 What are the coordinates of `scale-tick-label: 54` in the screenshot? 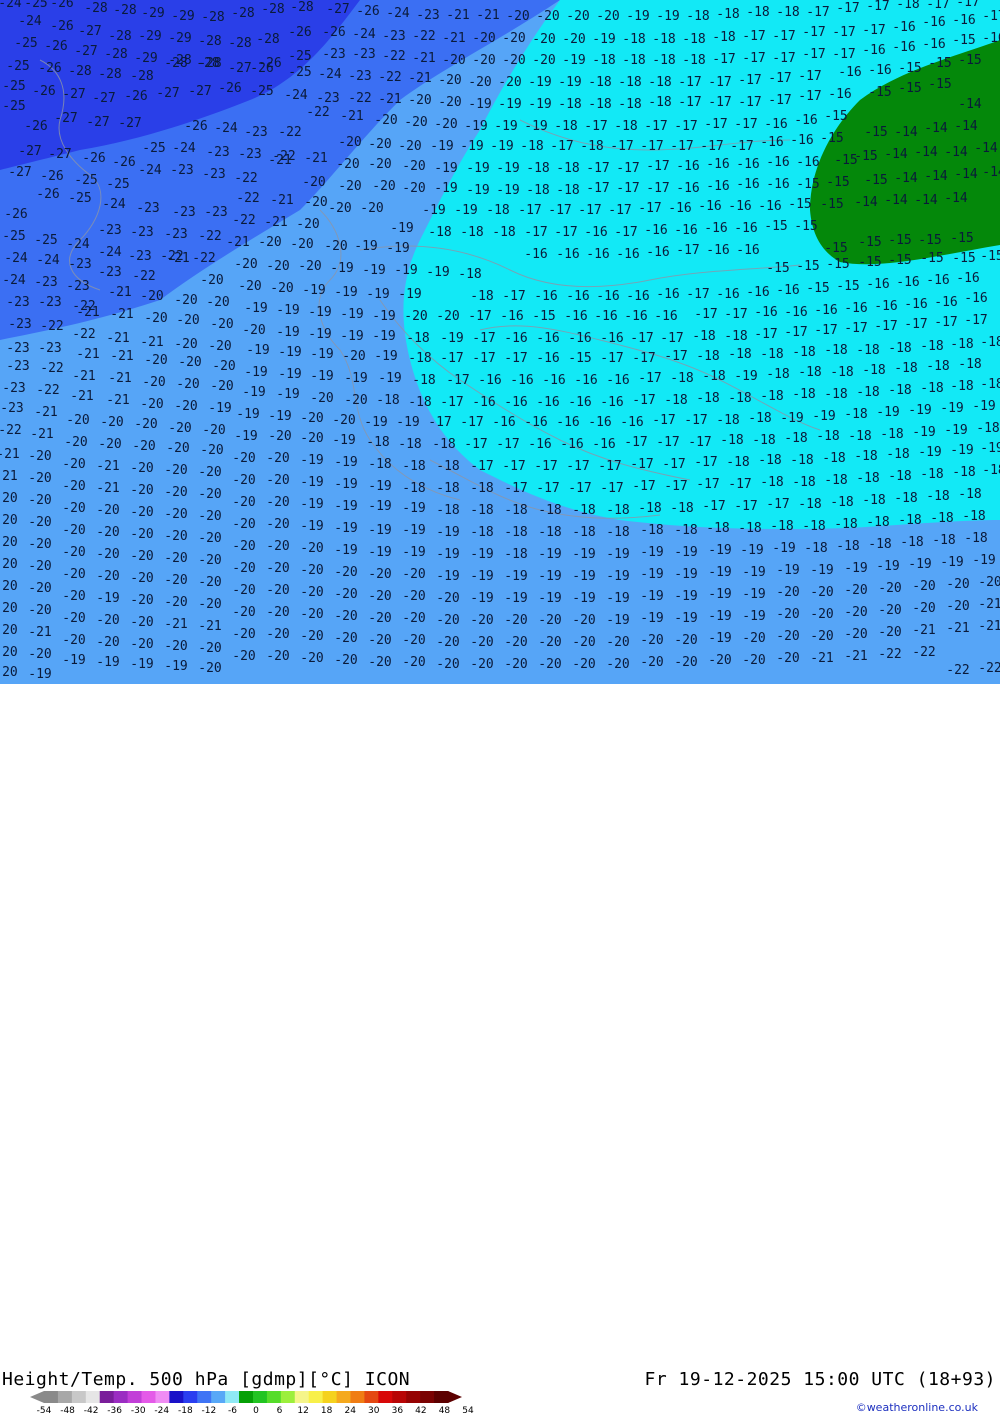 It's located at (468, 1411).